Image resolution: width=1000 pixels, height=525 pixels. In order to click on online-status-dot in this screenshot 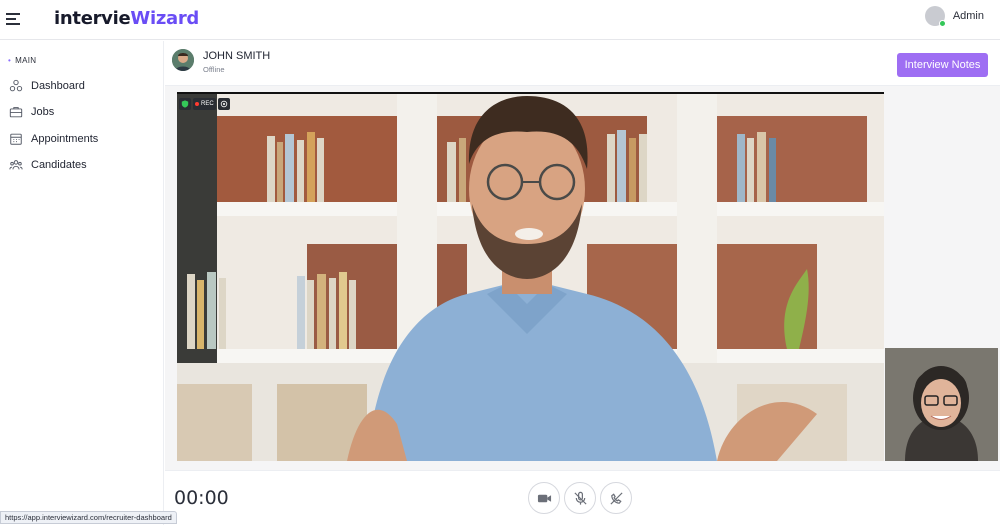, I will do `click(942, 23)`.